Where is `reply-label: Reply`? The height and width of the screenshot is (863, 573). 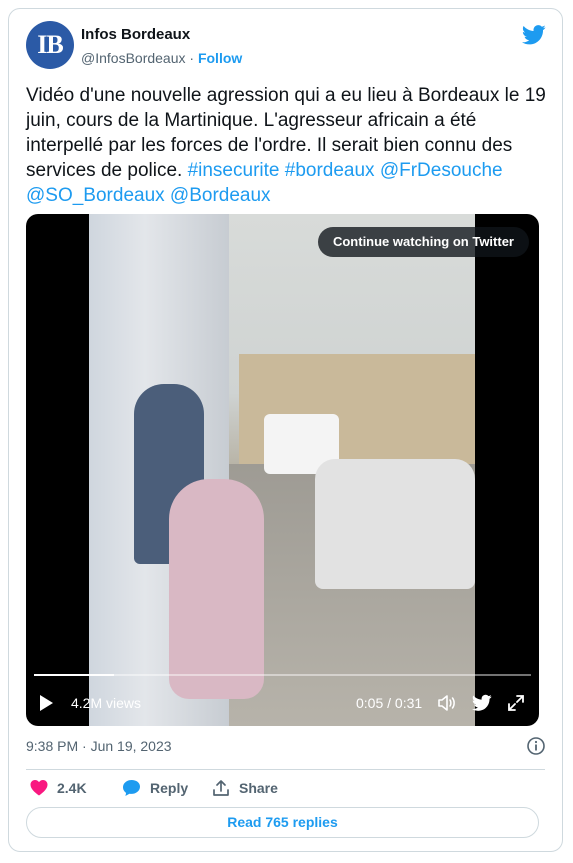 reply-label: Reply is located at coordinates (169, 788).